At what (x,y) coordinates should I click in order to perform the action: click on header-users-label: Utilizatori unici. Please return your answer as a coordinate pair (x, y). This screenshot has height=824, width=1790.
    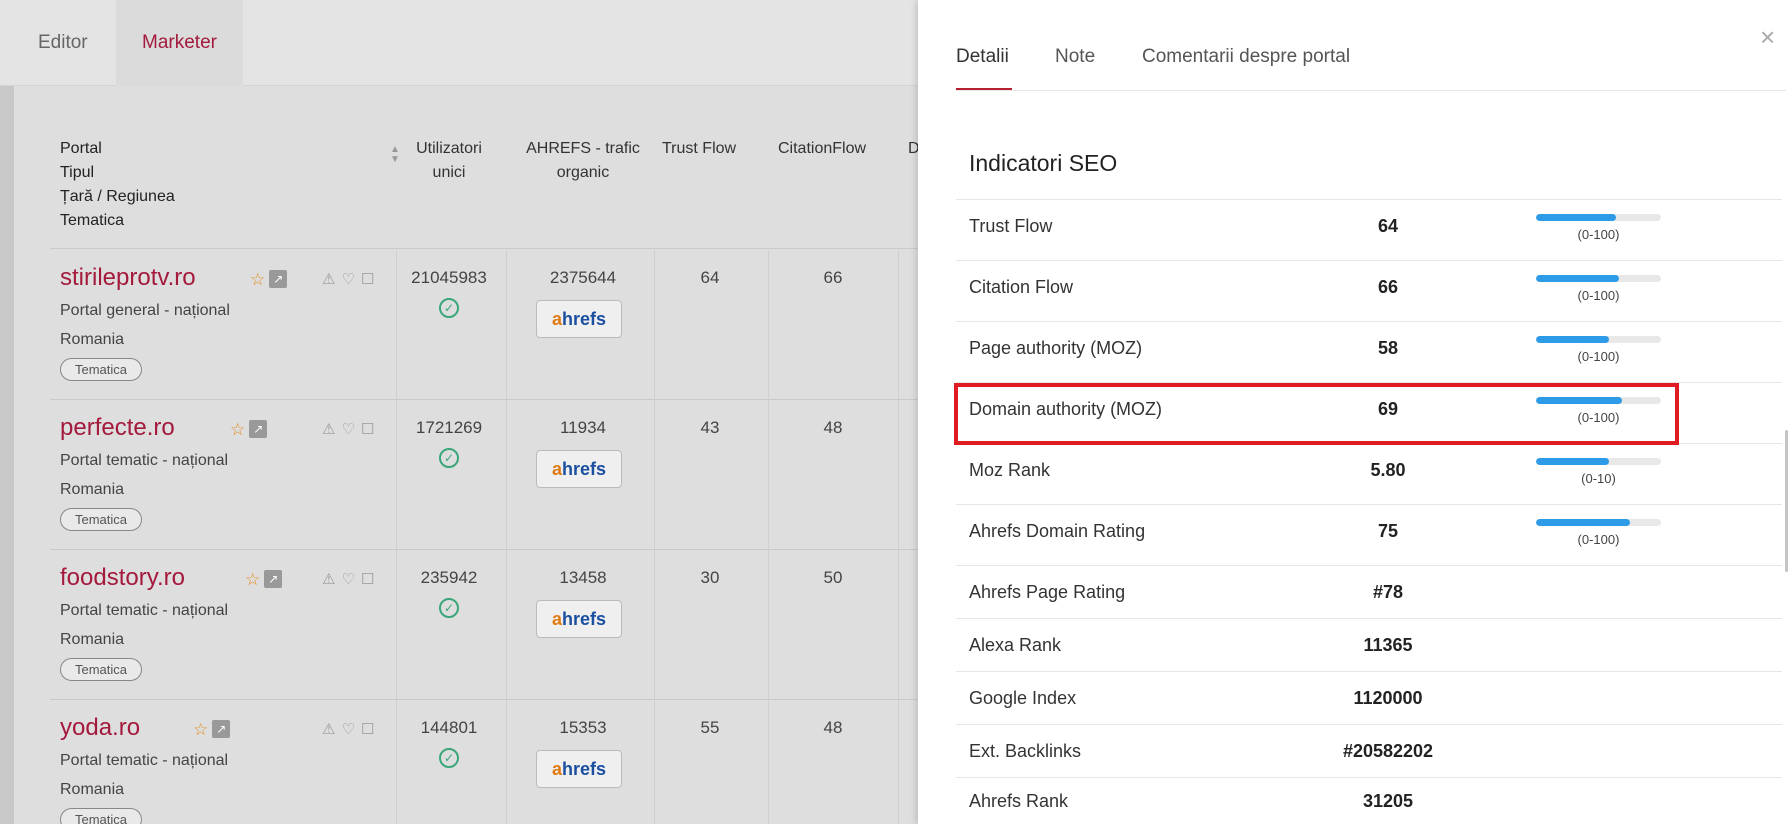
    Looking at the image, I should click on (449, 160).